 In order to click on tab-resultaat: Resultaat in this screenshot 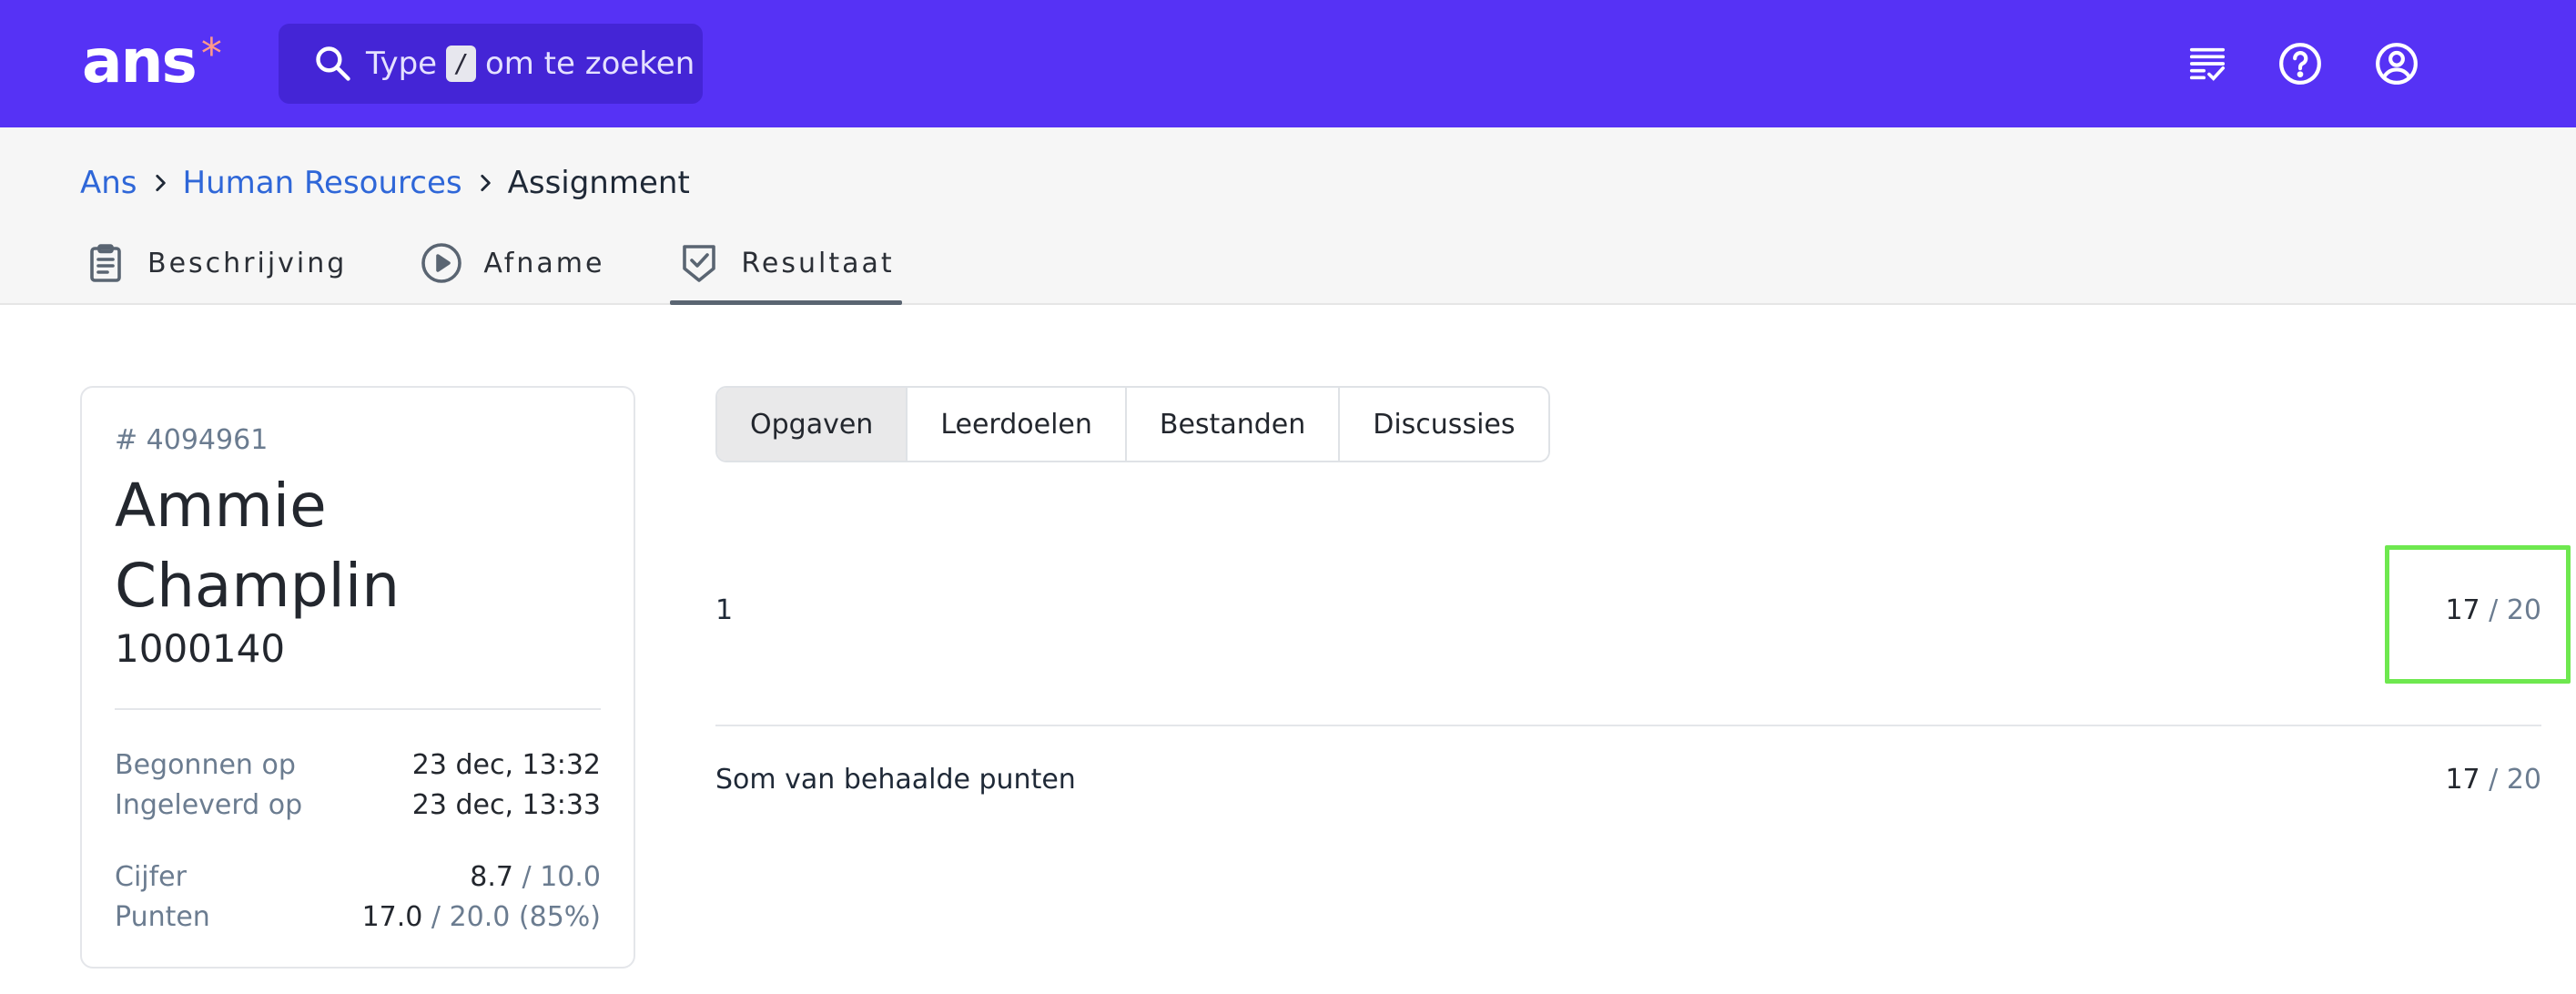, I will do `click(786, 270)`.